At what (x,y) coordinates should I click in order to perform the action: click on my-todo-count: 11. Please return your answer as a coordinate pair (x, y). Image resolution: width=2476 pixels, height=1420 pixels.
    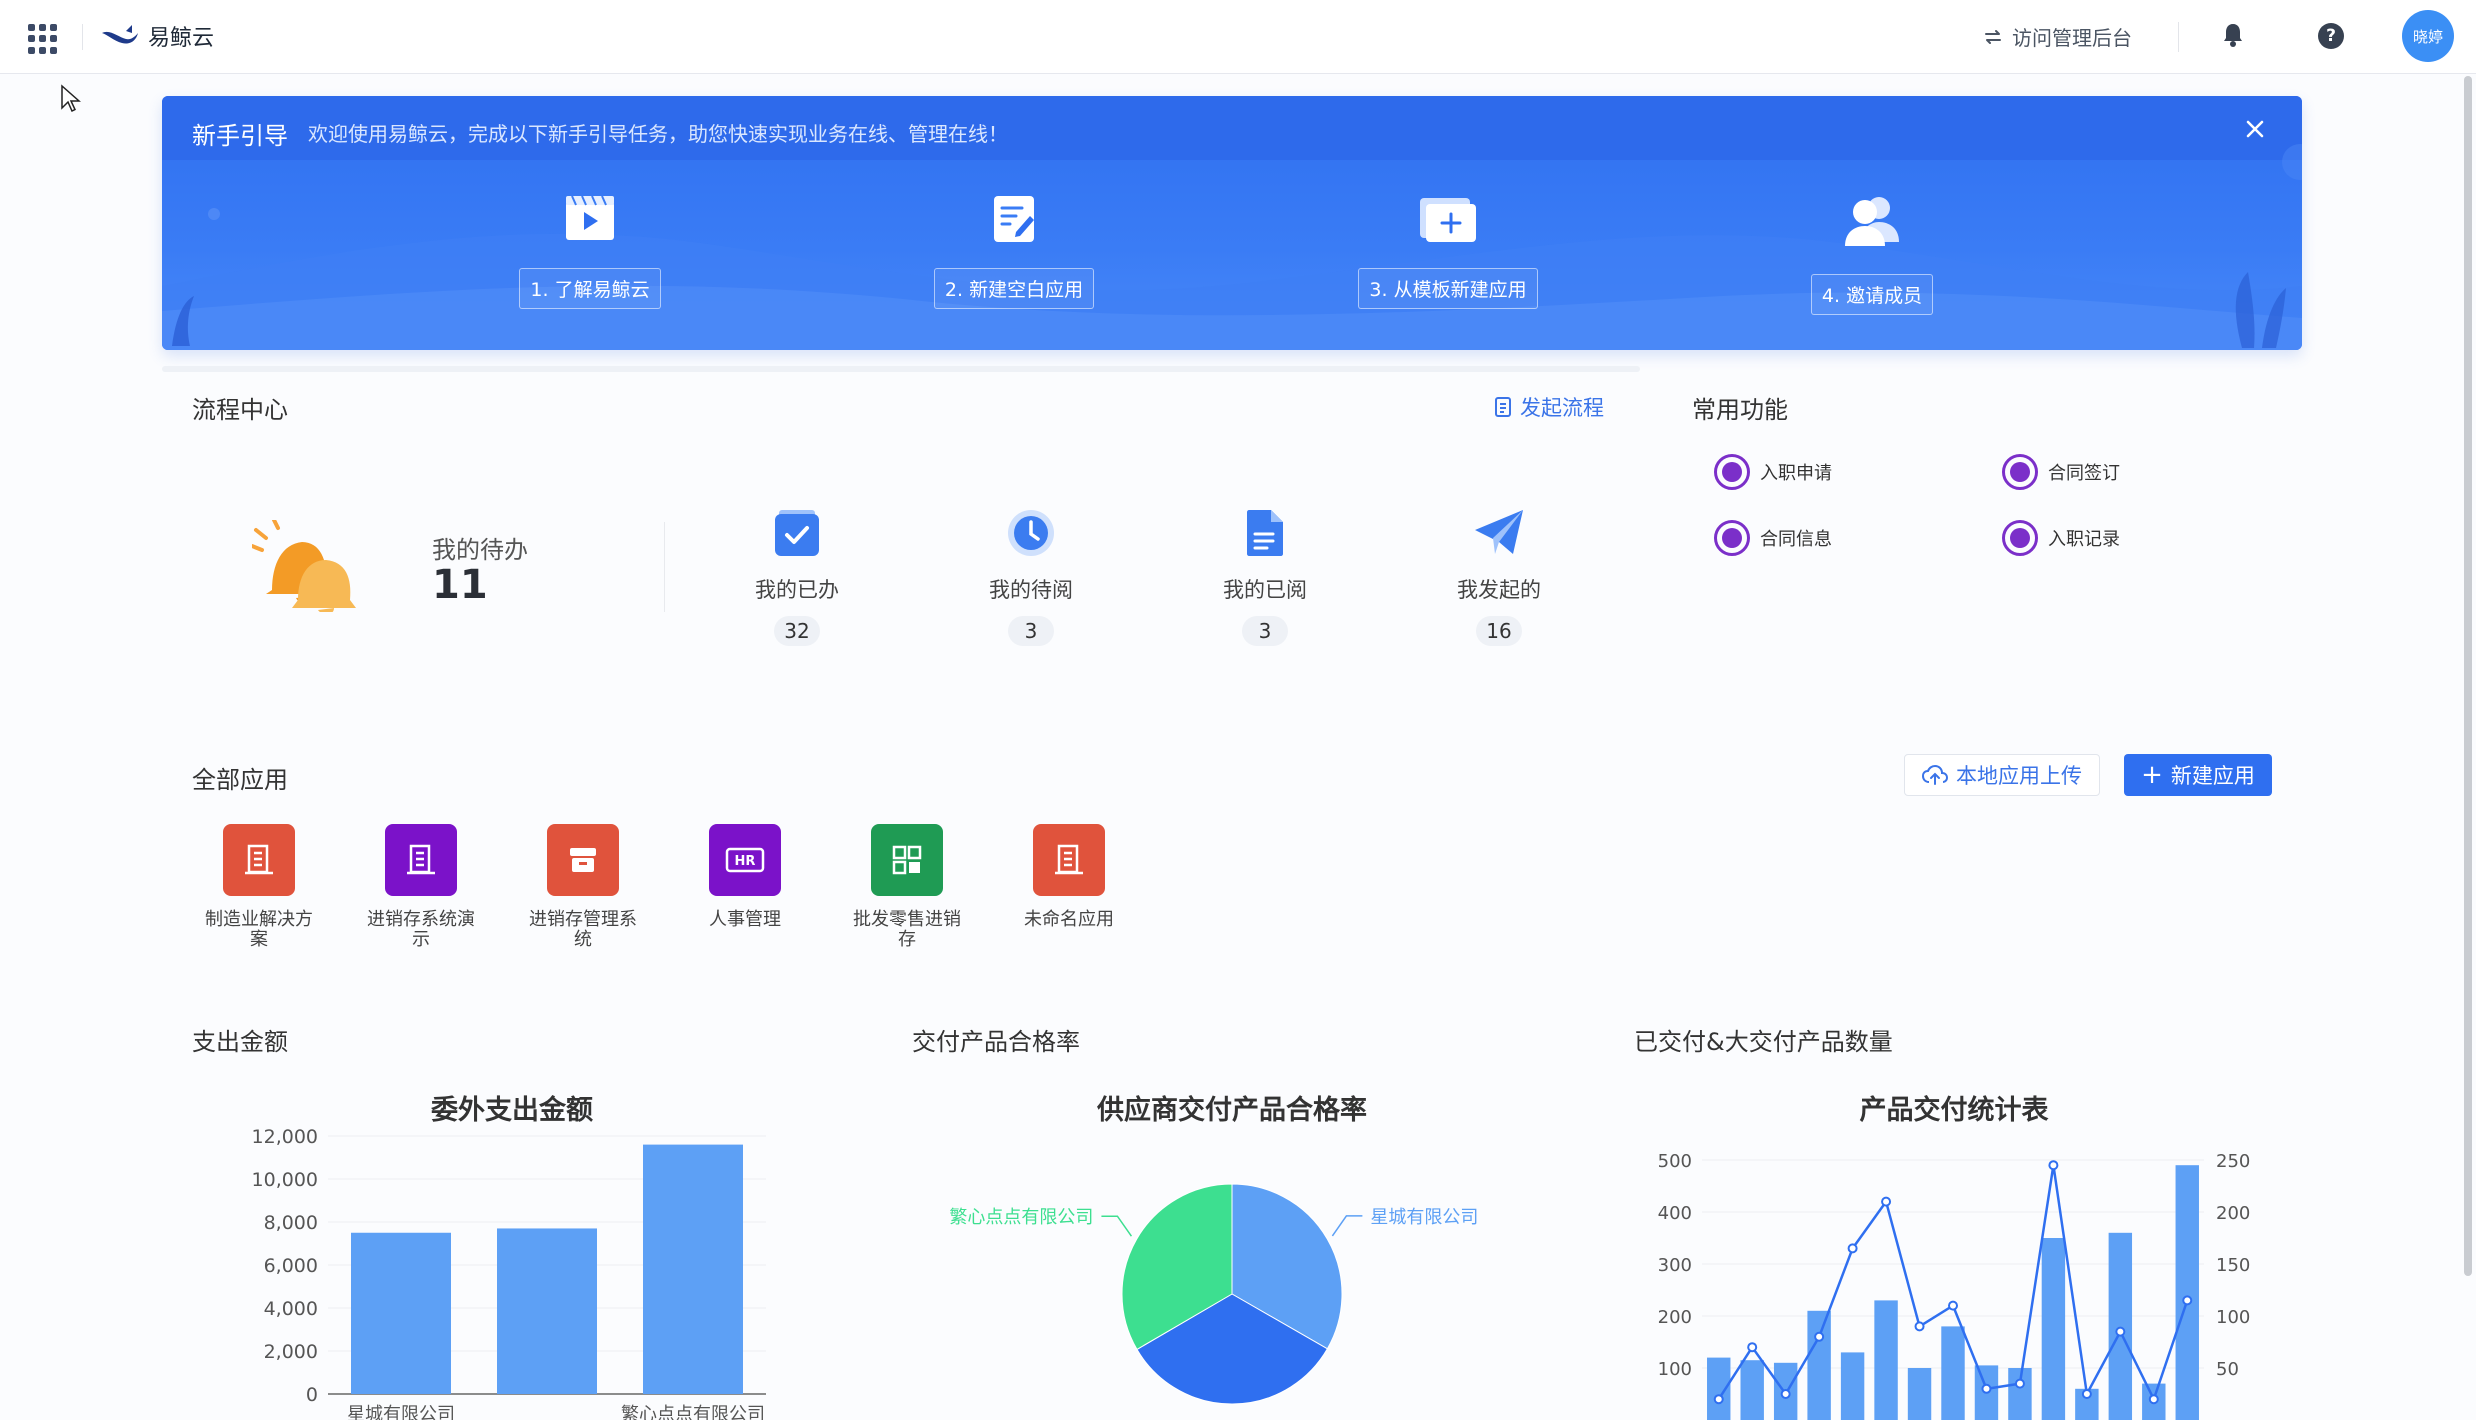
    Looking at the image, I should click on (460, 585).